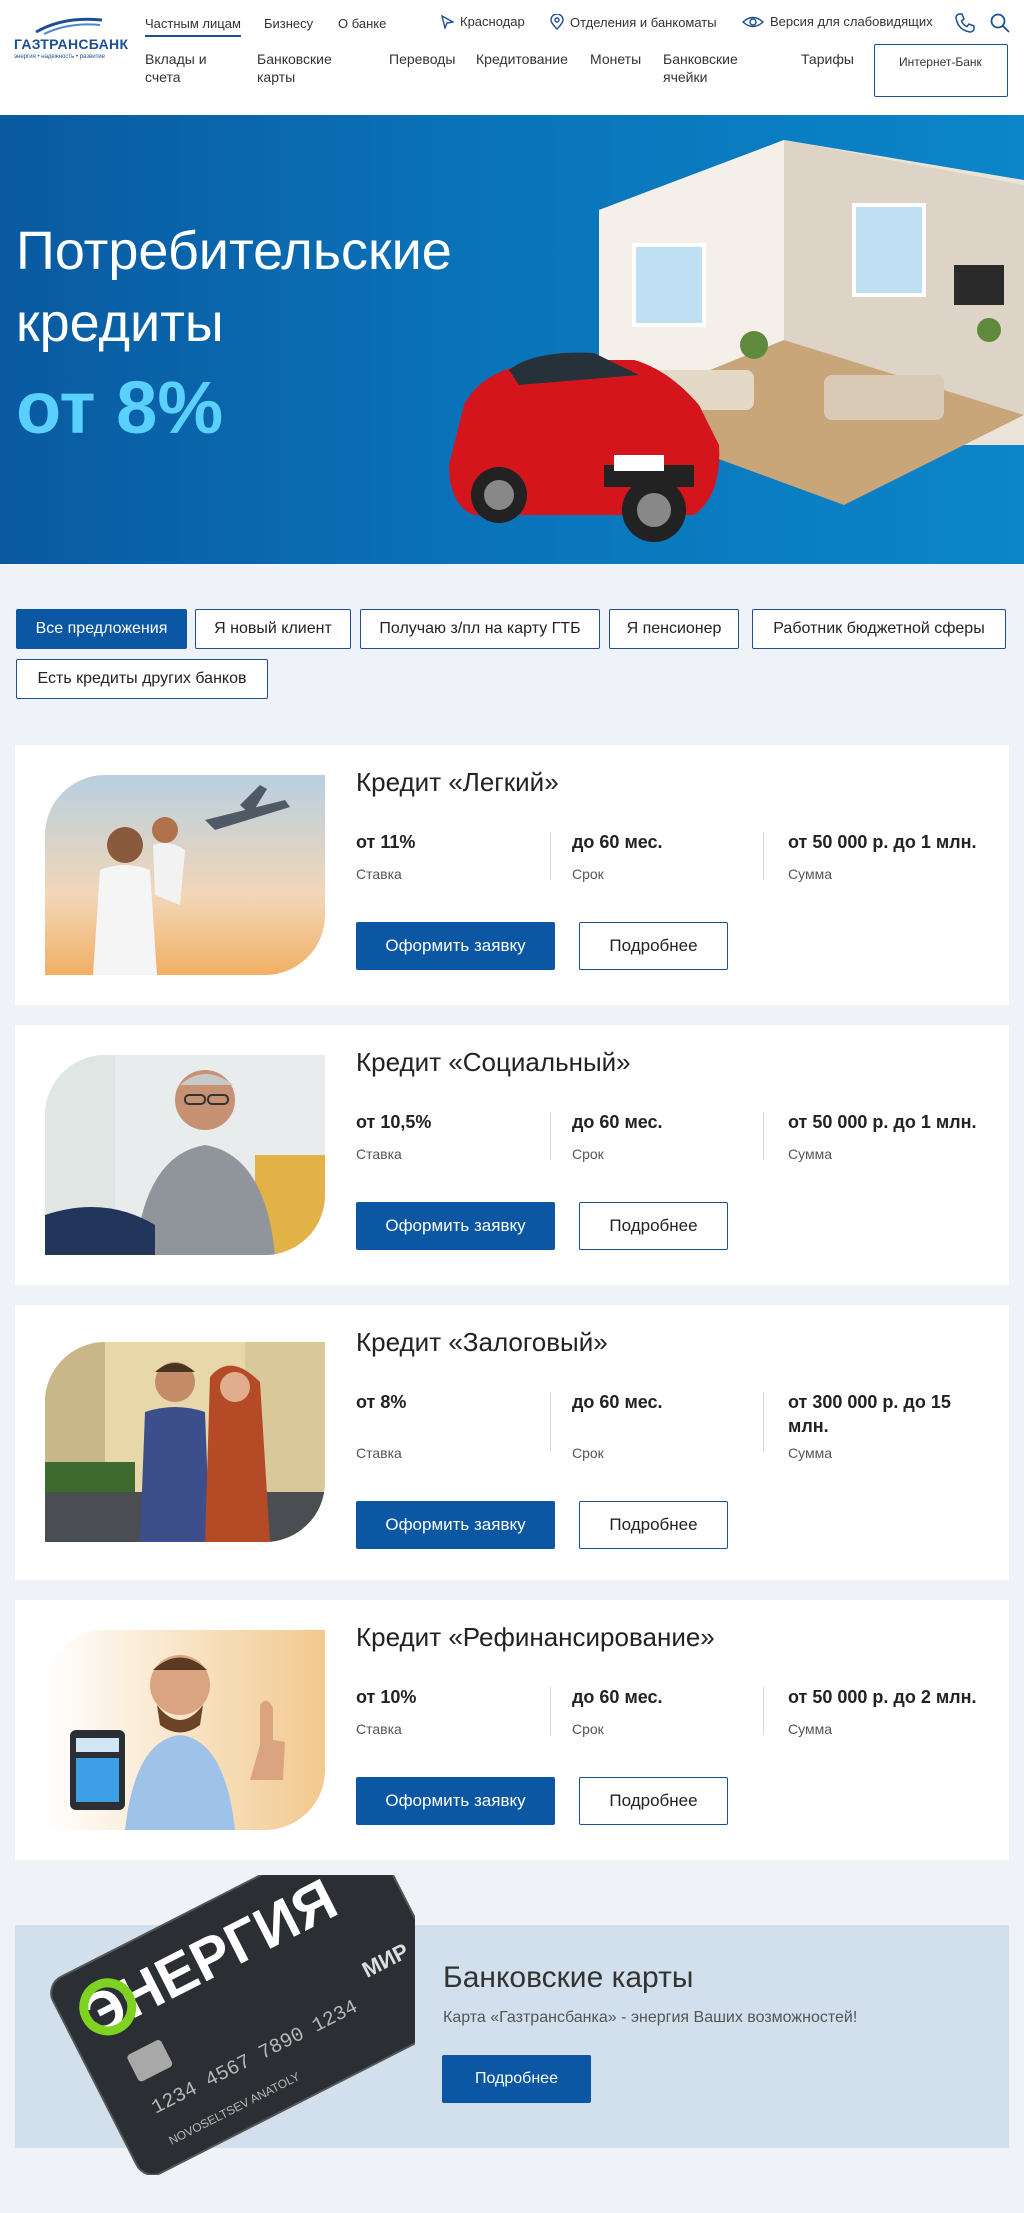 The width and height of the screenshot is (1024, 2213). I want to click on nav-cards: Банковские карты, so click(302, 68).